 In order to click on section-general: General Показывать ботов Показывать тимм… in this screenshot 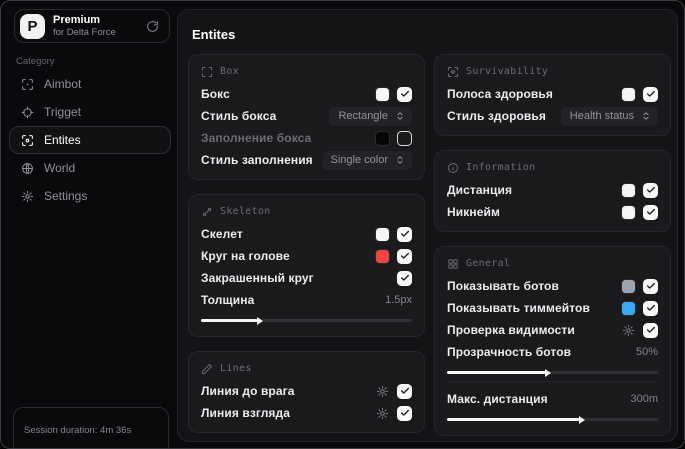, I will do `click(552, 341)`.